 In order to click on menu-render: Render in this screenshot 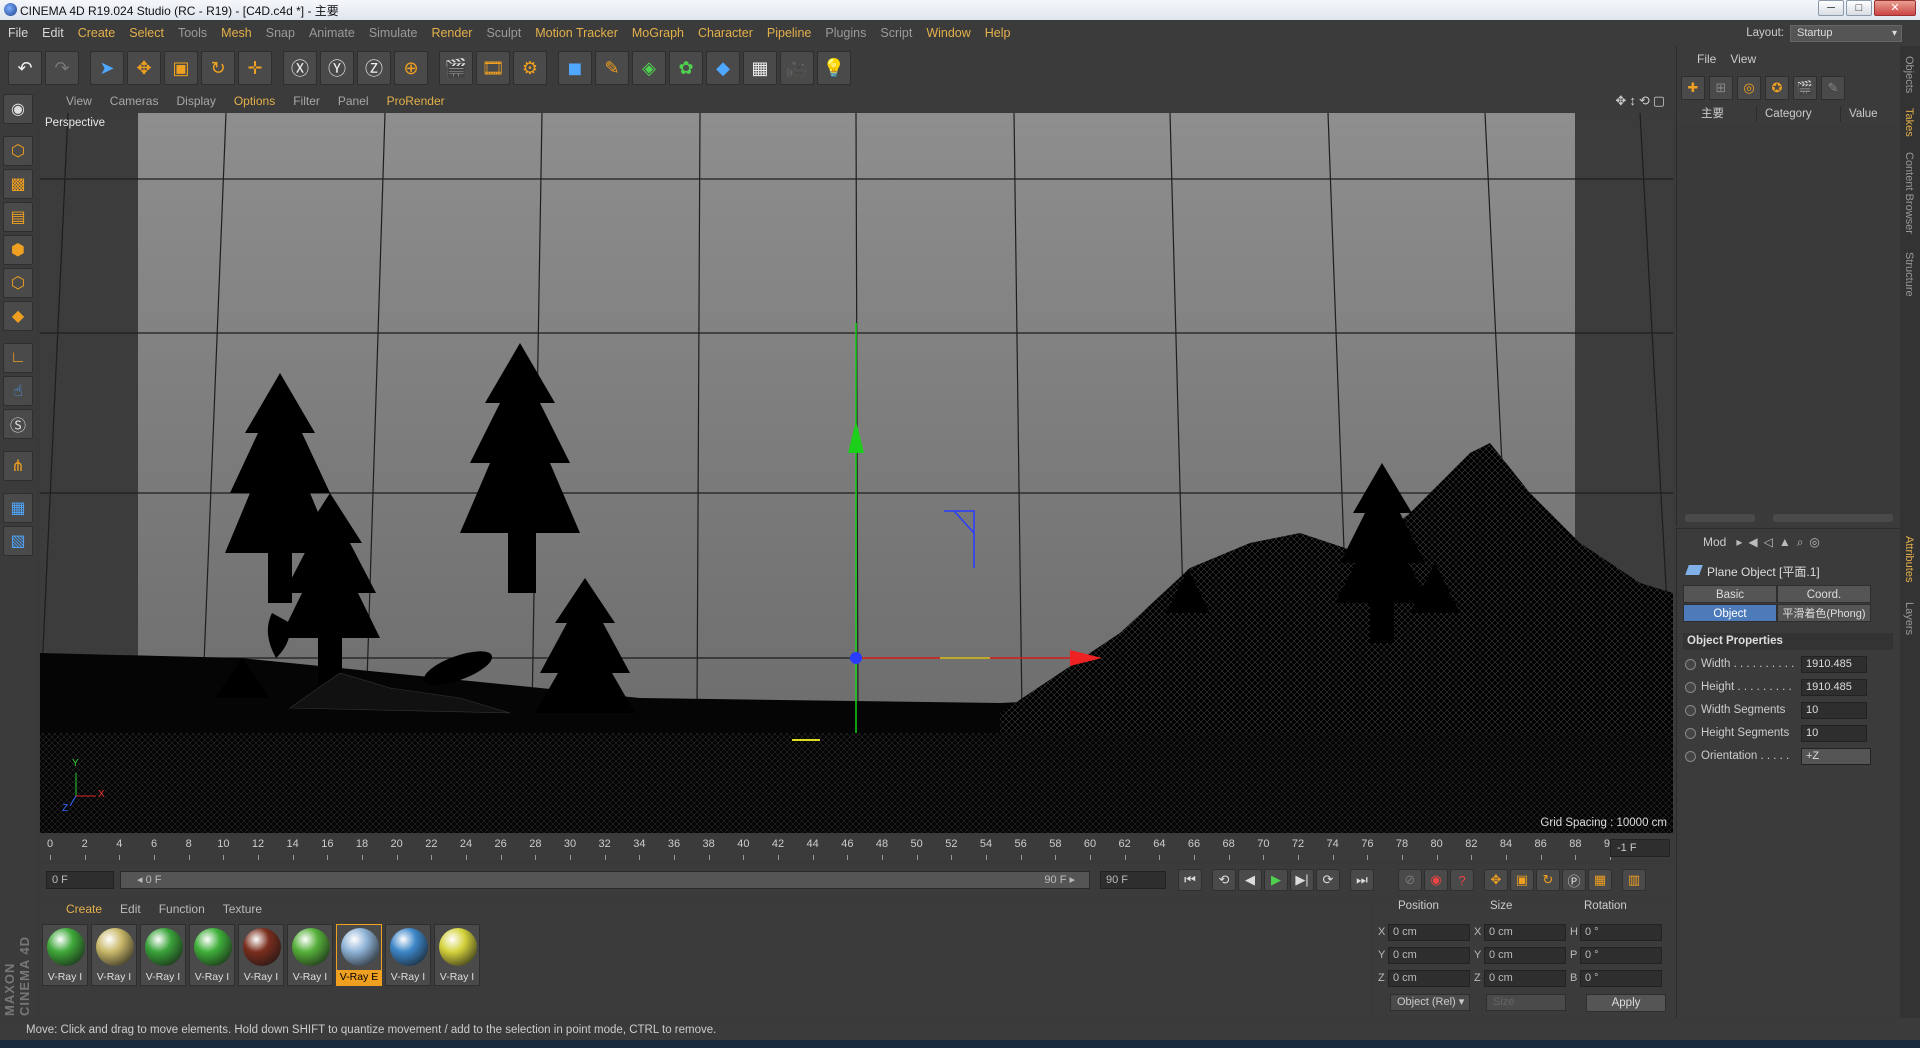, I will do `click(451, 33)`.